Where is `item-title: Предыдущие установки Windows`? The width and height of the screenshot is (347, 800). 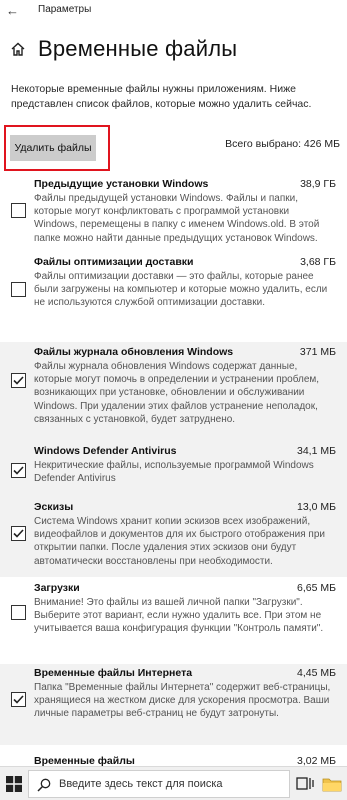
item-title: Предыдущие установки Windows is located at coordinates (121, 184).